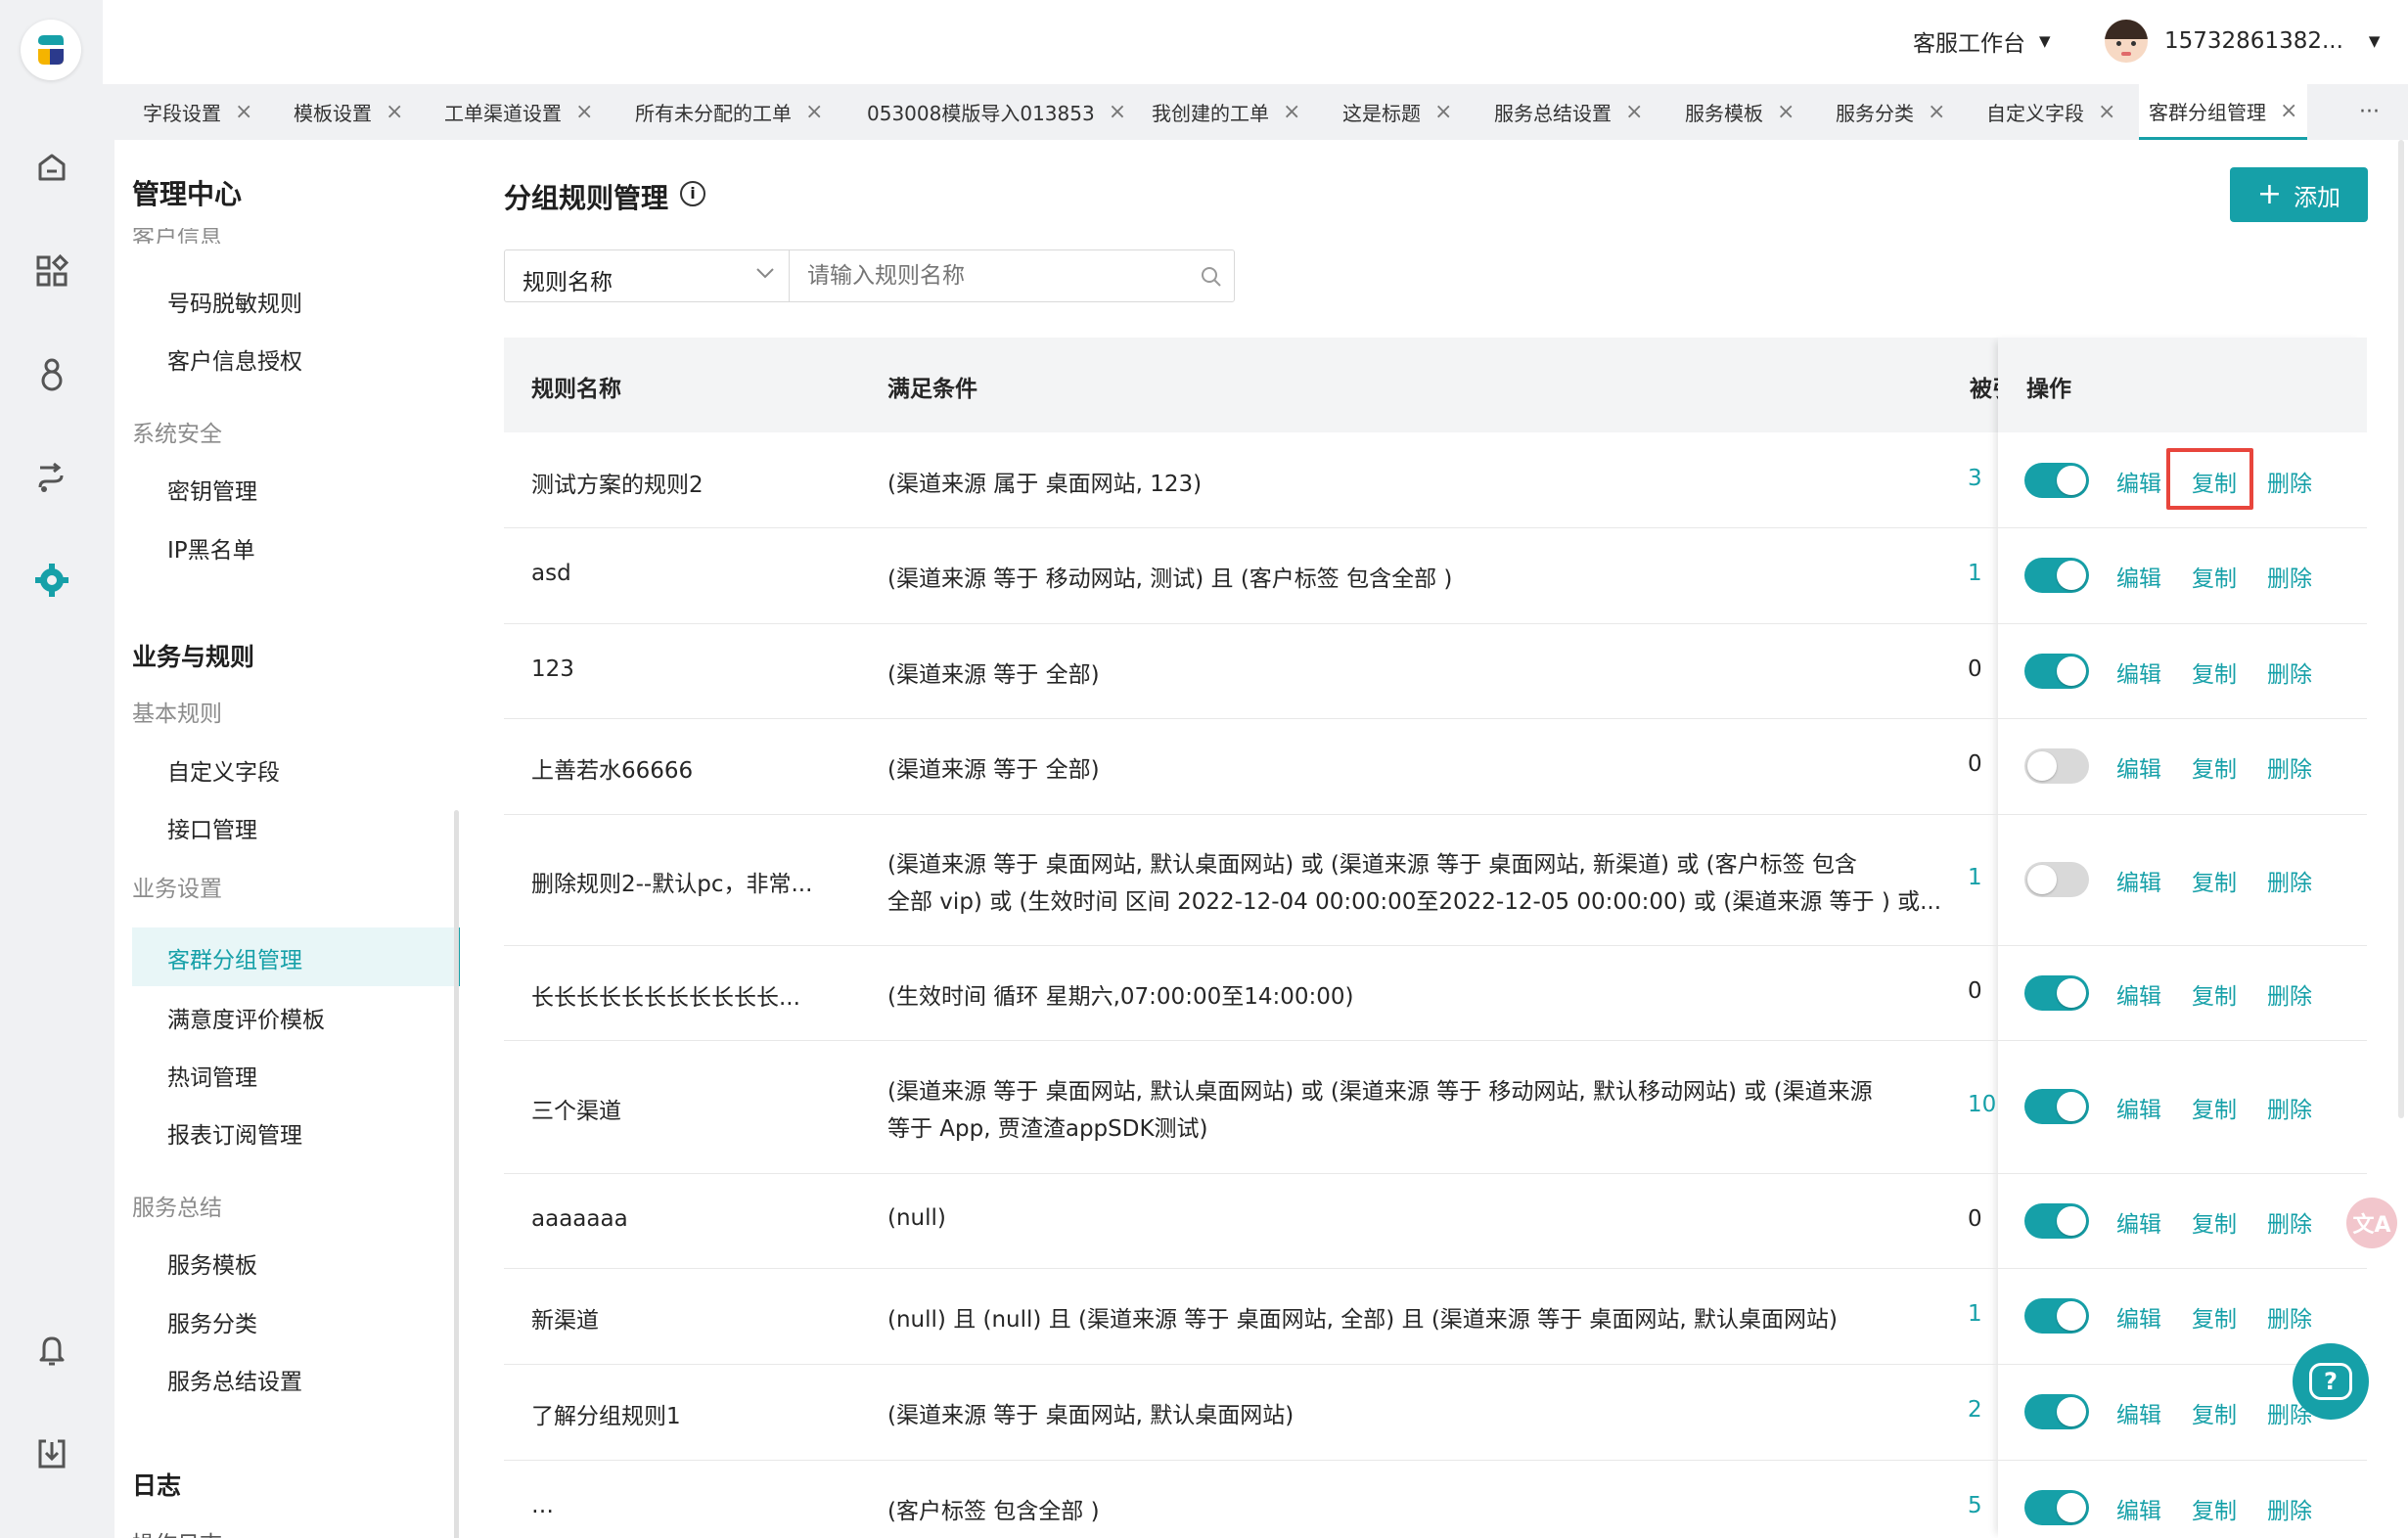 This screenshot has width=2408, height=1538. What do you see at coordinates (348, 112) in the screenshot?
I see `tab-template-settings: 模板设置 ×` at bounding box center [348, 112].